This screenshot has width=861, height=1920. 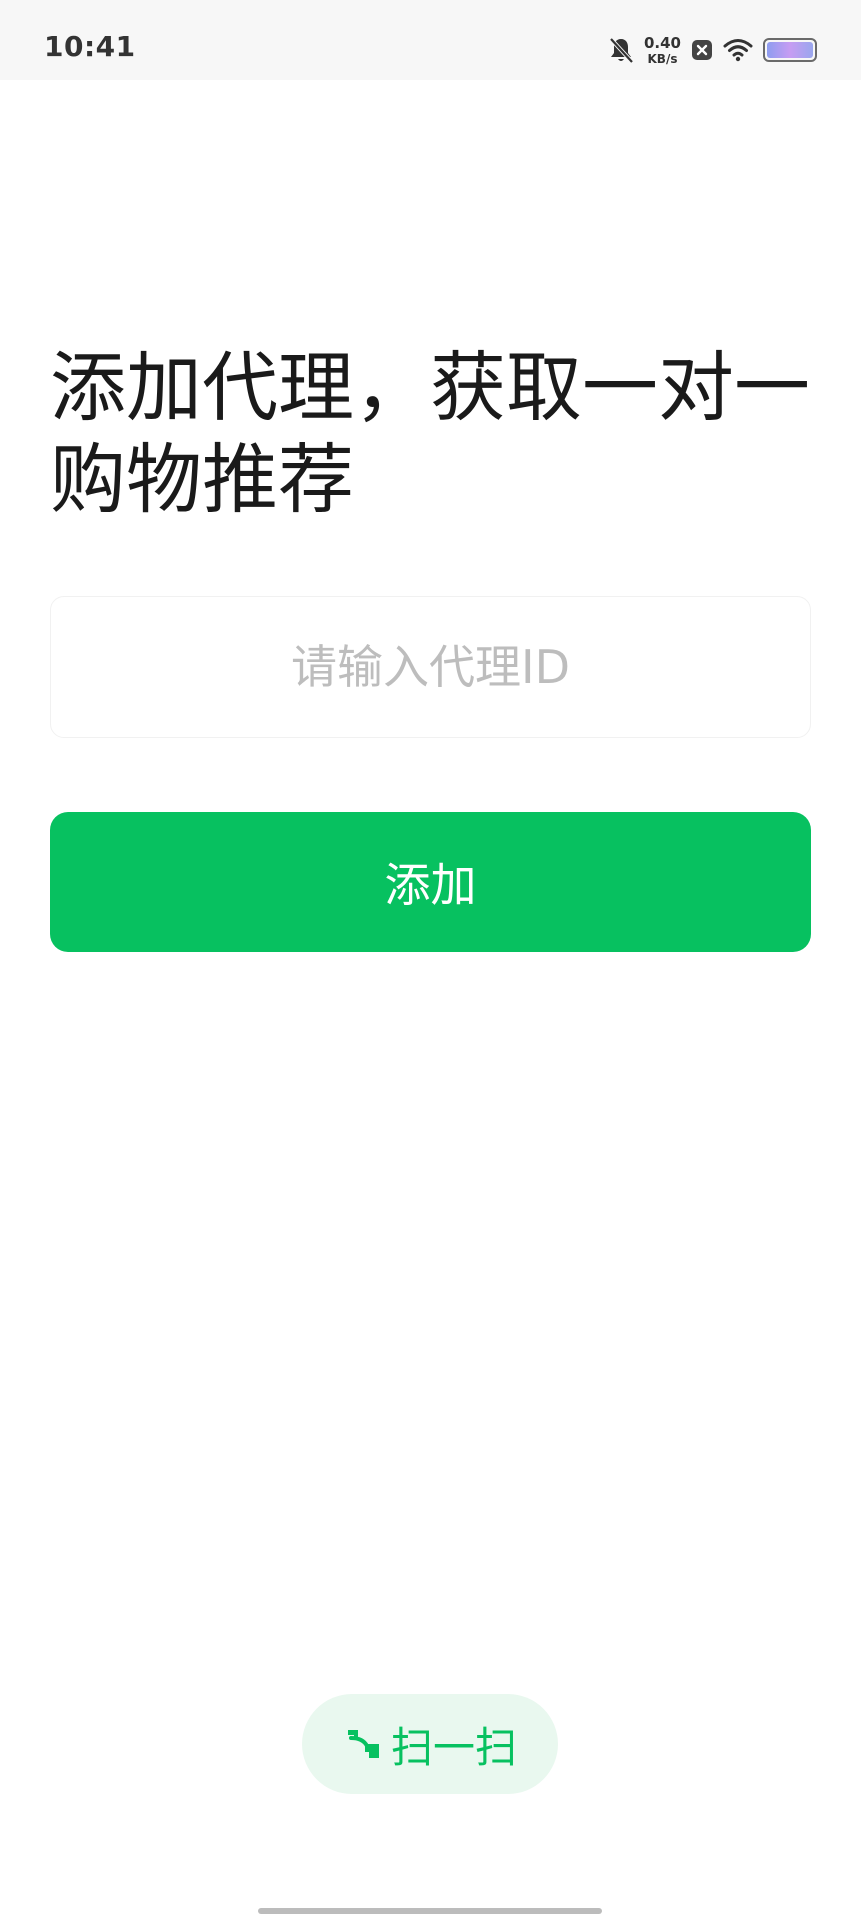 I want to click on battery-icon, so click(x=790, y=50).